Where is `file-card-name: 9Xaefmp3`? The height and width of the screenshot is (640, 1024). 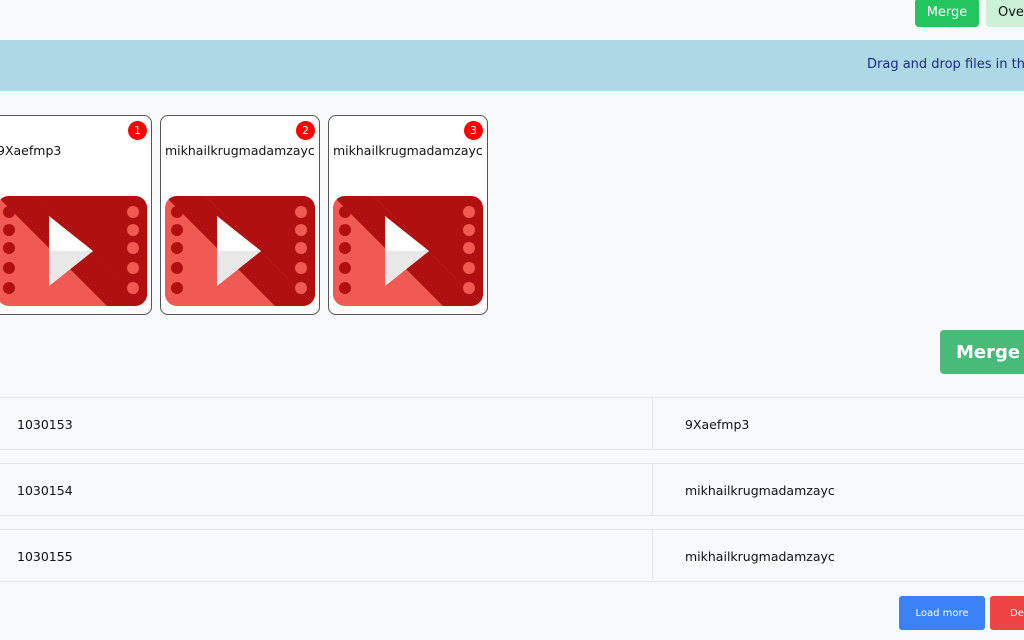 file-card-name: 9Xaefmp3 is located at coordinates (31, 150).